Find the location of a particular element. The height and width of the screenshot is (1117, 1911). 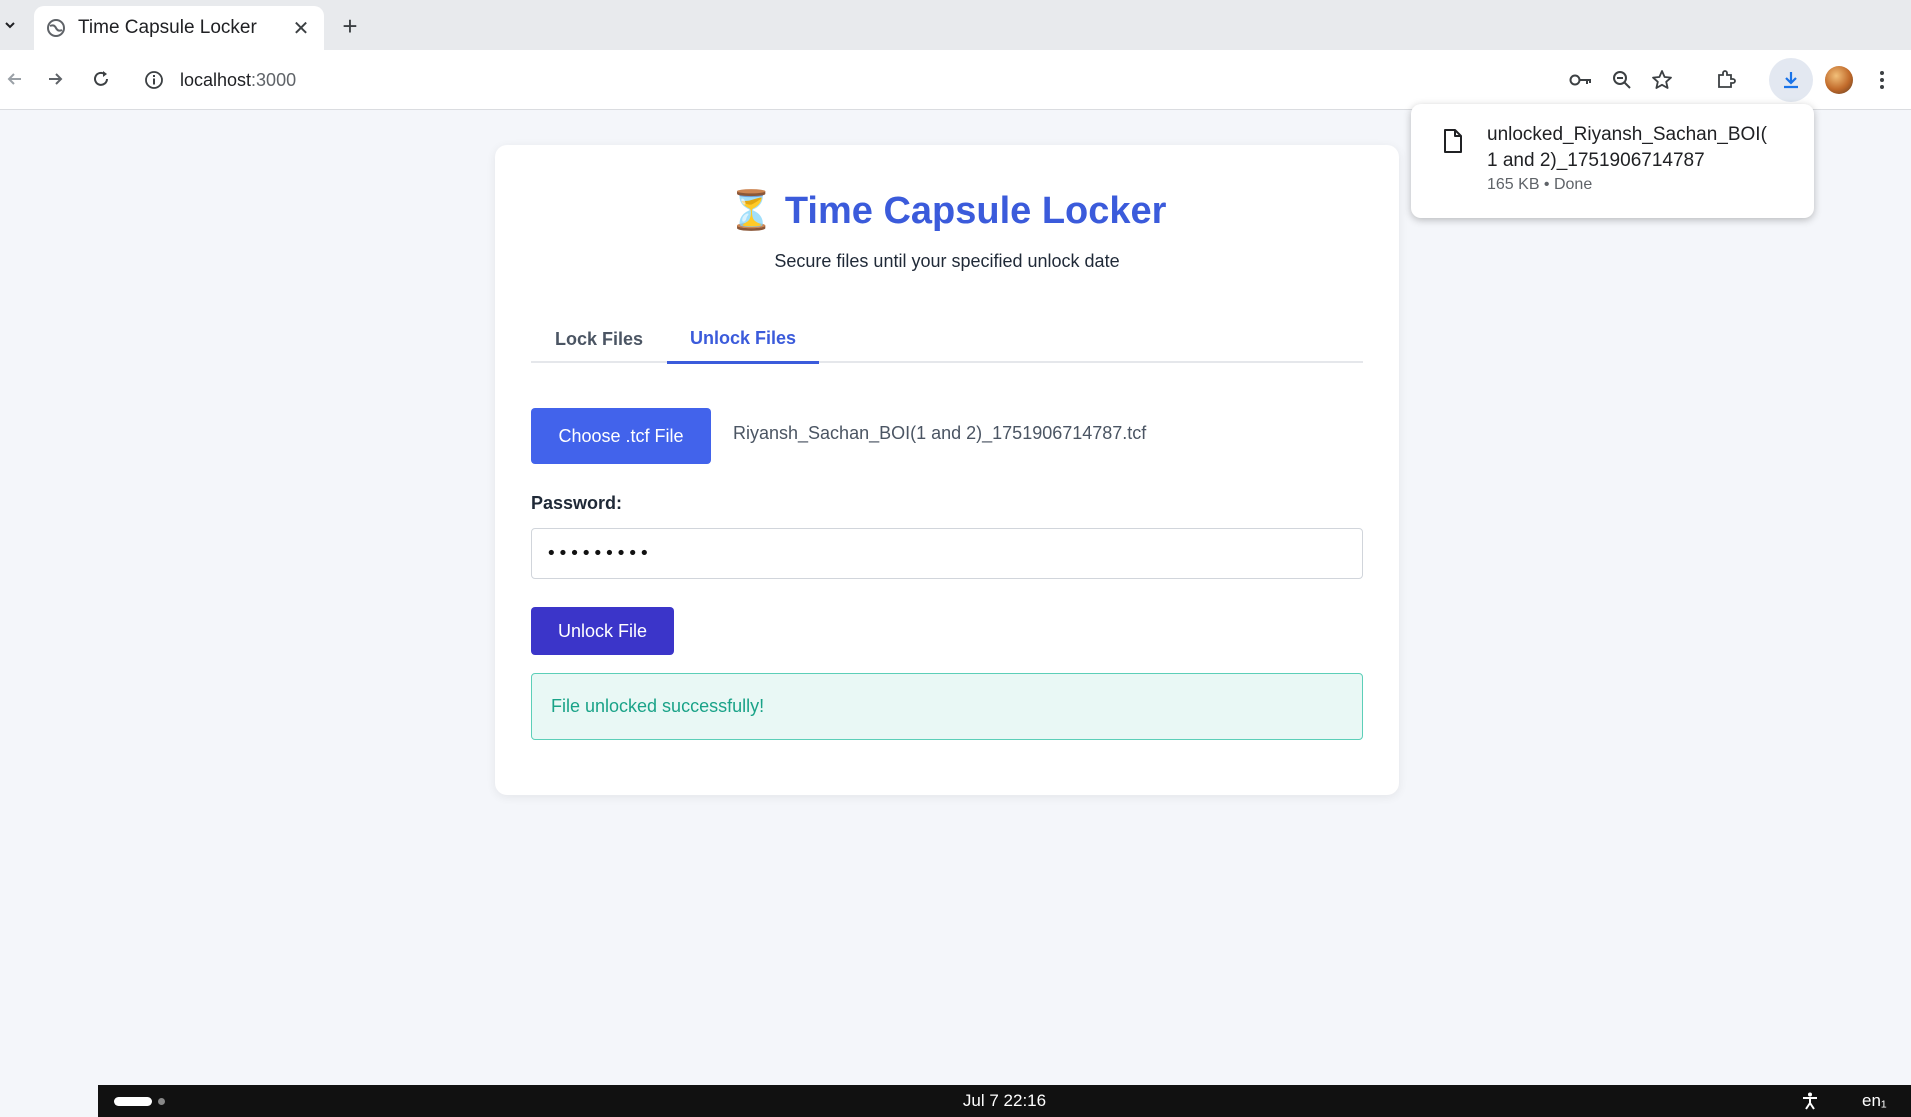

download-filename-line1: unlocked_Riyansh_Sachan_BOI( is located at coordinates (1627, 134).